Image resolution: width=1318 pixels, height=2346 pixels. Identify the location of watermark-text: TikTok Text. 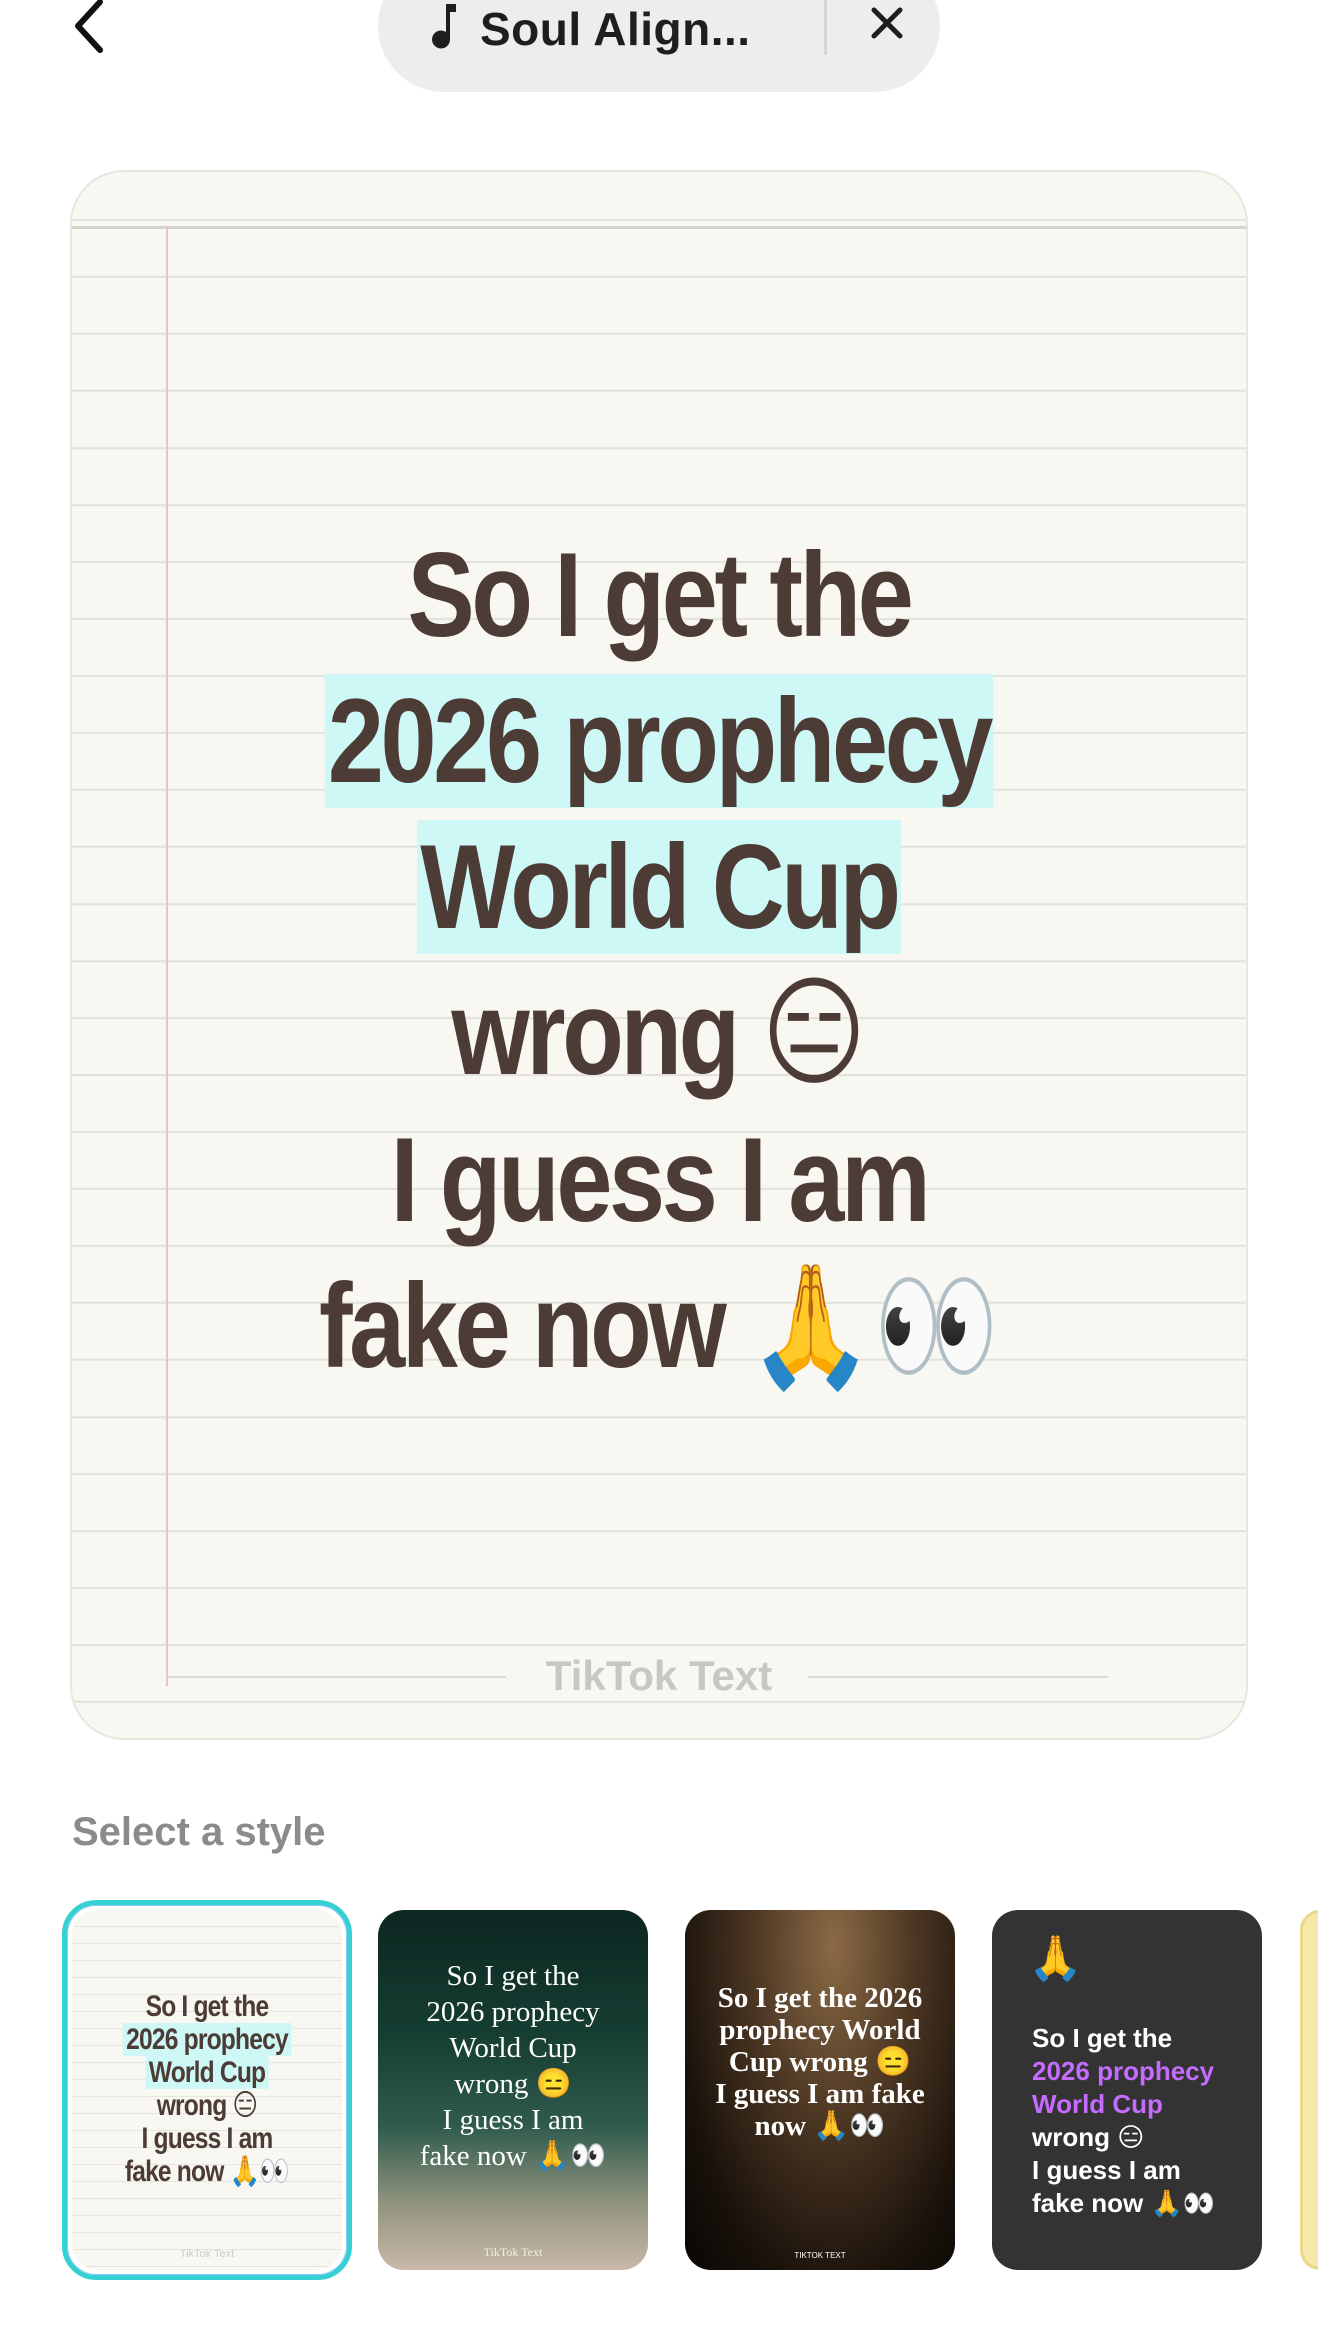
(659, 1675).